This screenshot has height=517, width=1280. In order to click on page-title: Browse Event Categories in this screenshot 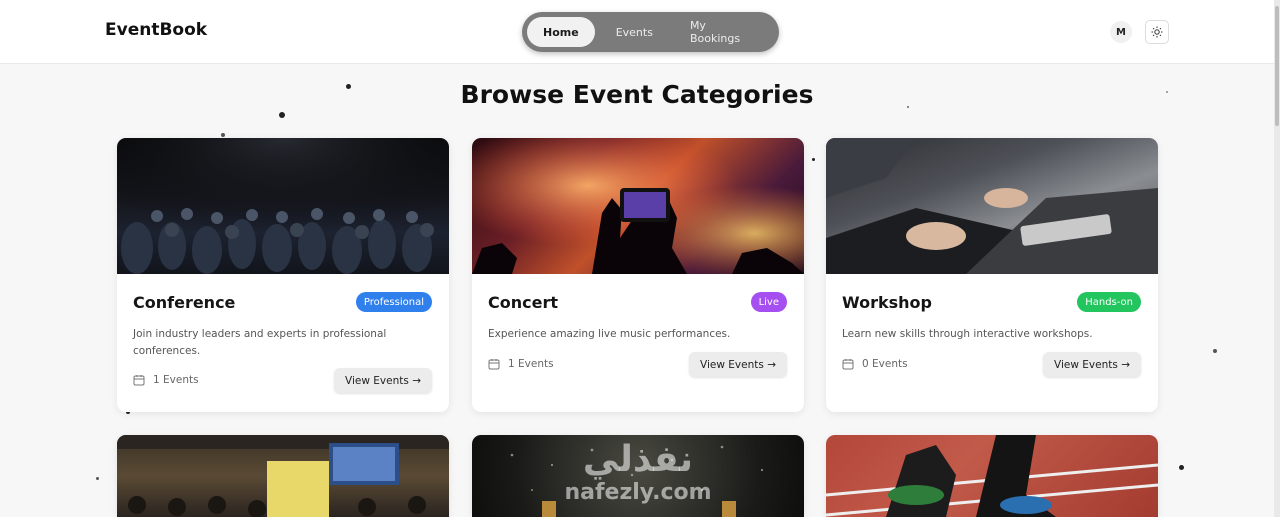, I will do `click(637, 94)`.